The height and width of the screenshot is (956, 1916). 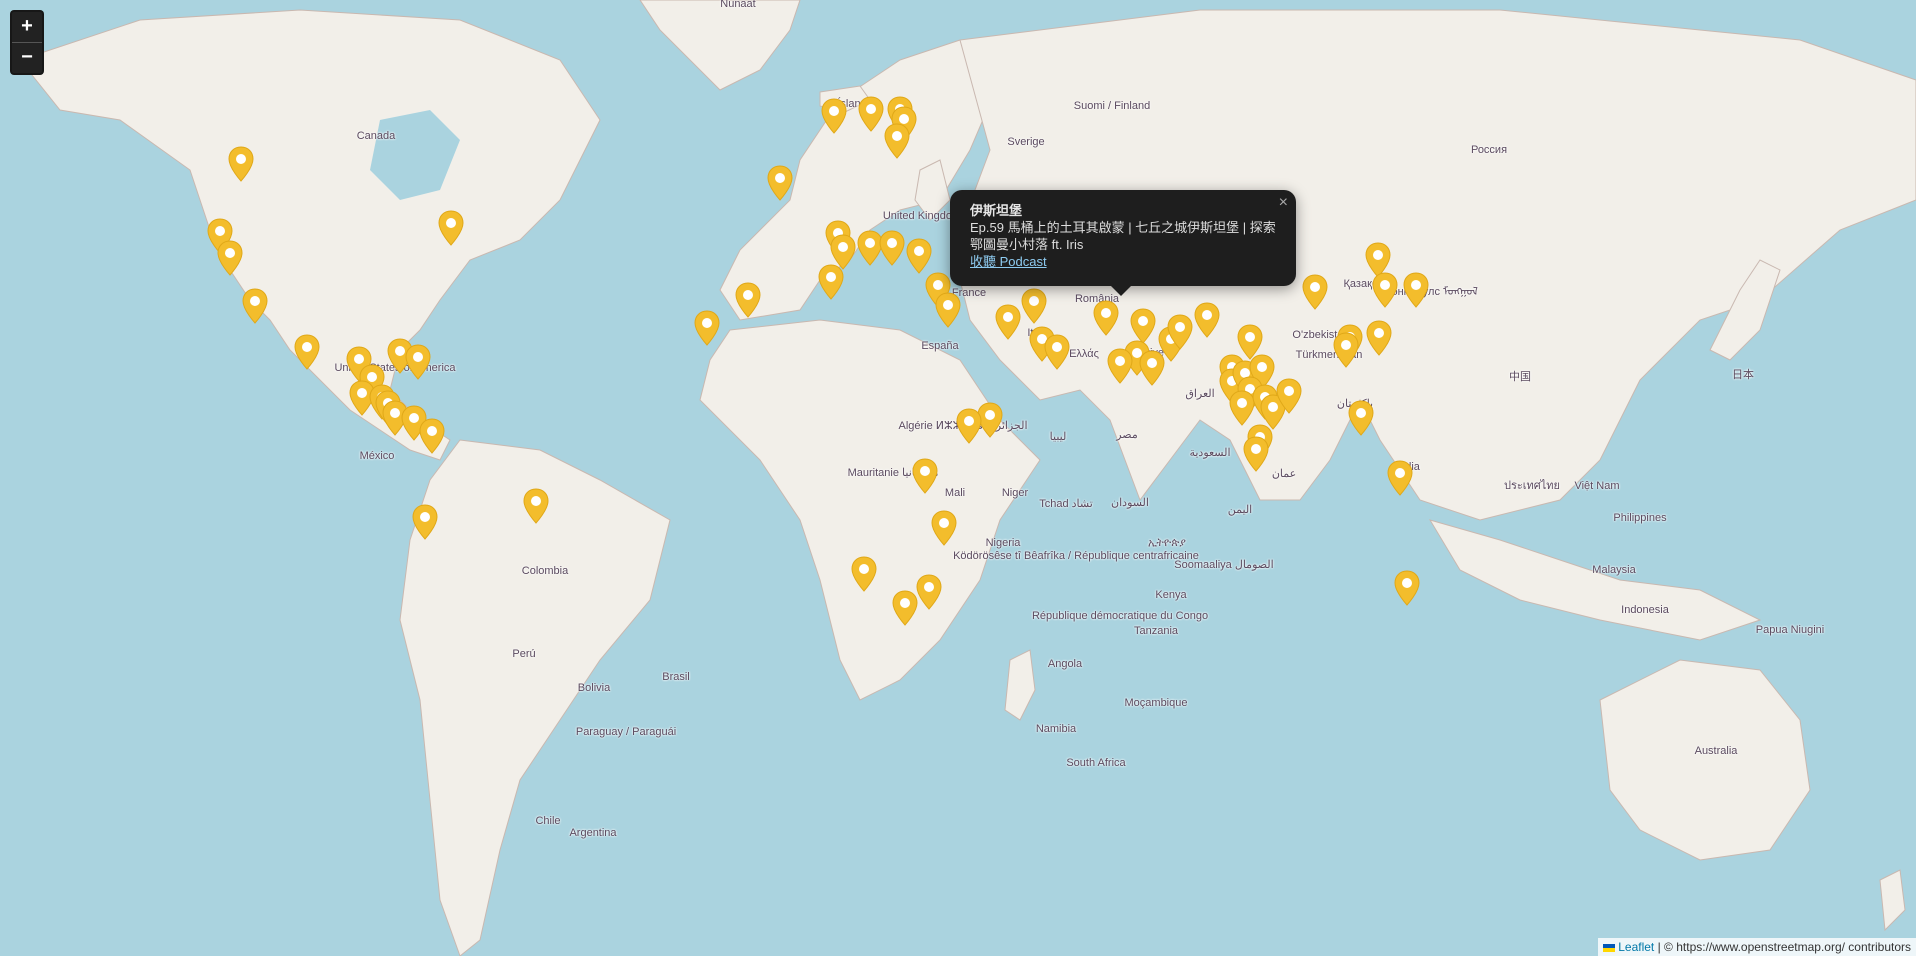 I want to click on map-label: Argentina, so click(x=593, y=833).